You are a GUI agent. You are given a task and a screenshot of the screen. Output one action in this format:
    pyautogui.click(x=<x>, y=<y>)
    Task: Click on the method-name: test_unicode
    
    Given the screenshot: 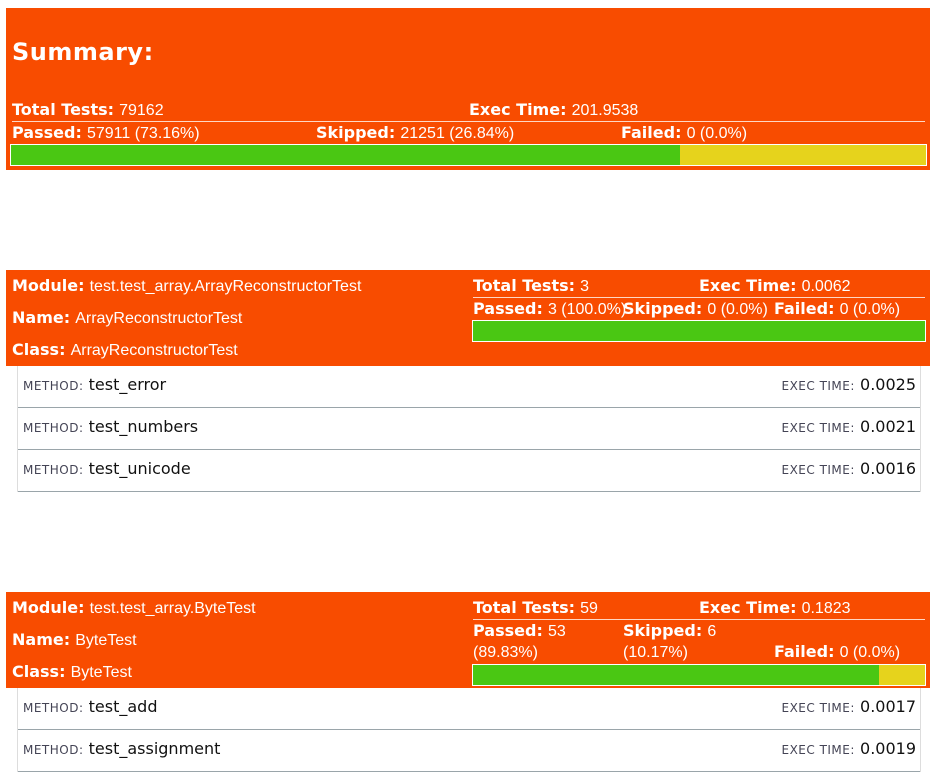 What is the action you would take?
    pyautogui.click(x=139, y=468)
    